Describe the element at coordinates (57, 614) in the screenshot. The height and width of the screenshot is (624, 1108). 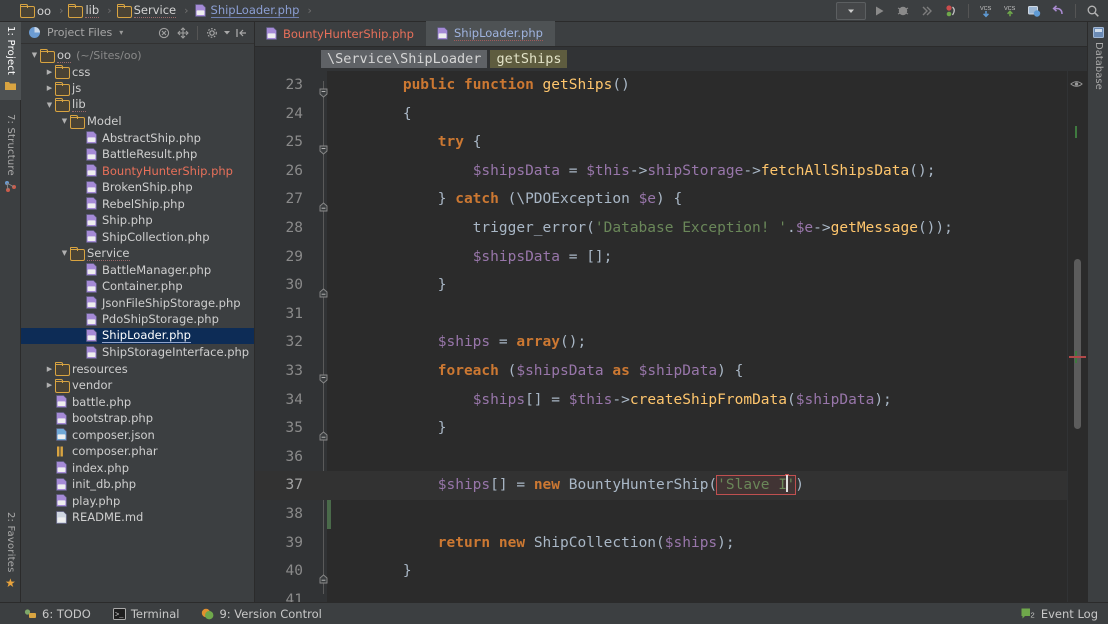
I see `status-item-todo: 6: TODO` at that location.